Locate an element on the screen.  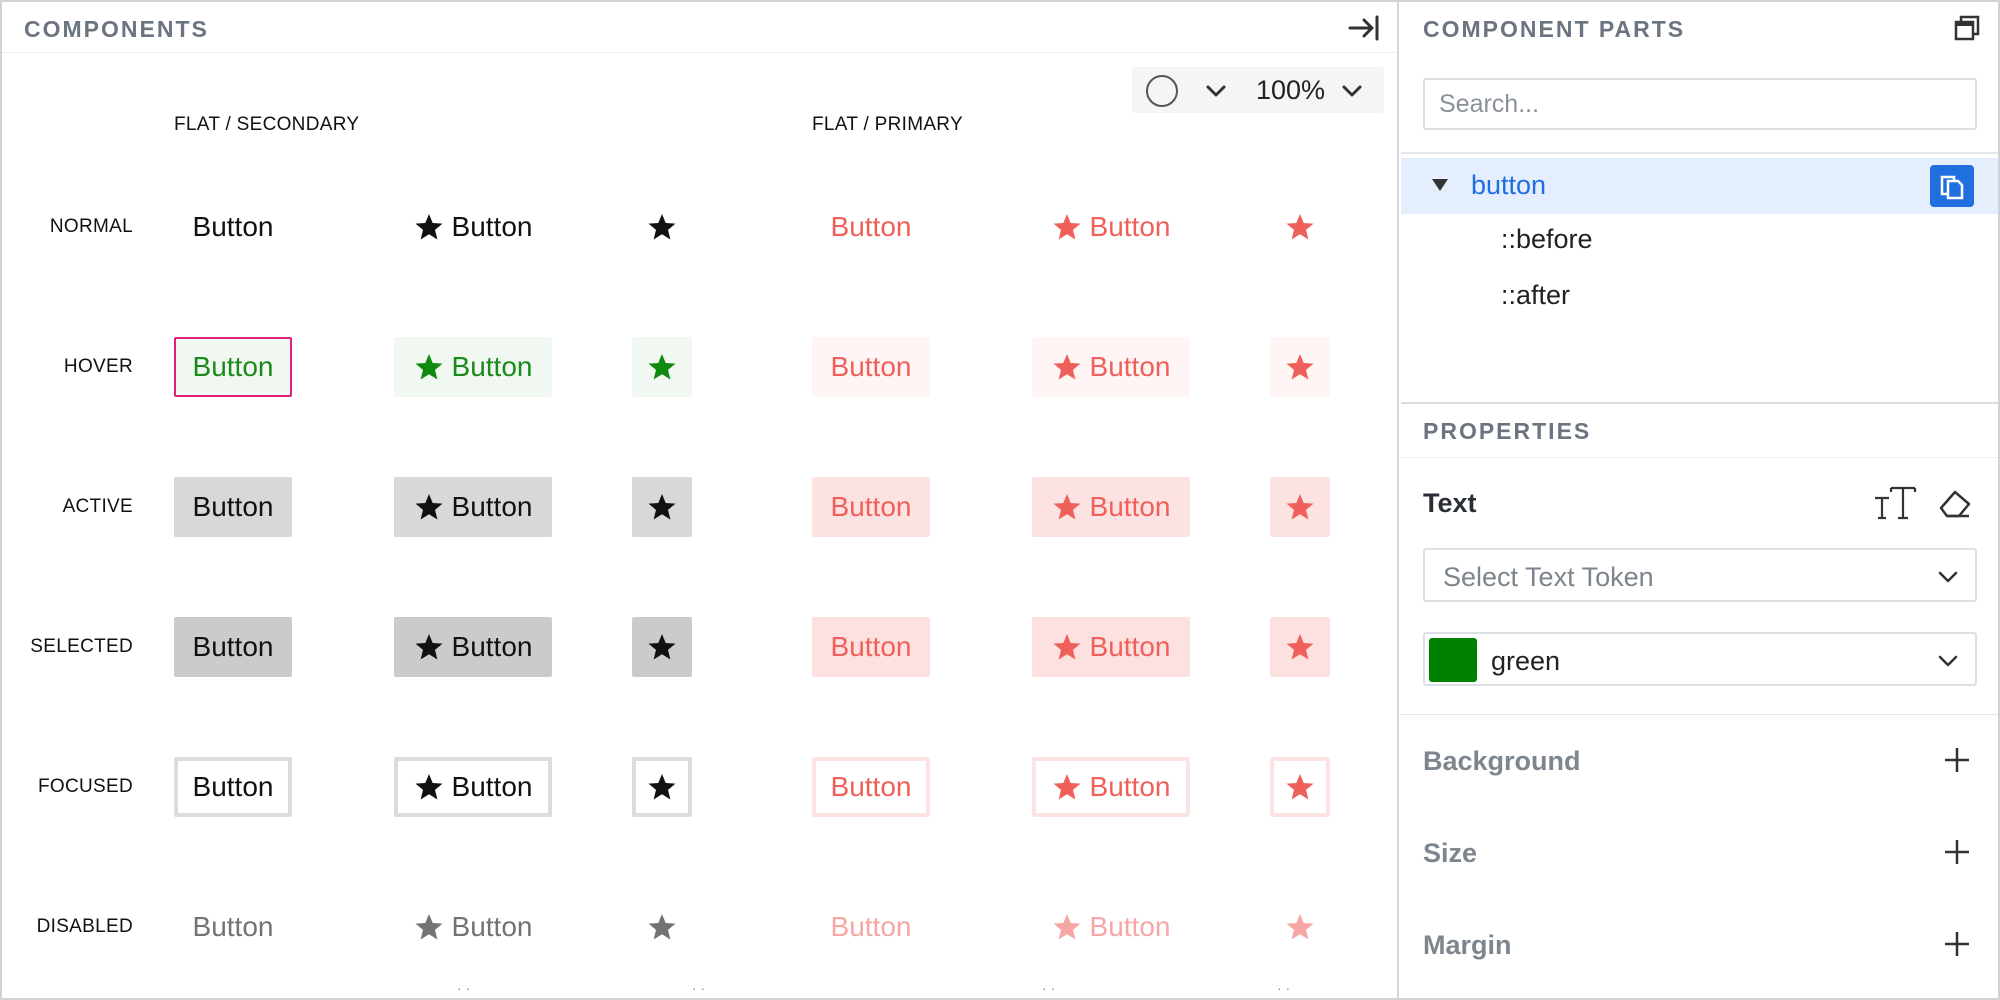
primary-active-icon-text-button: Button is located at coordinates (1111, 507).